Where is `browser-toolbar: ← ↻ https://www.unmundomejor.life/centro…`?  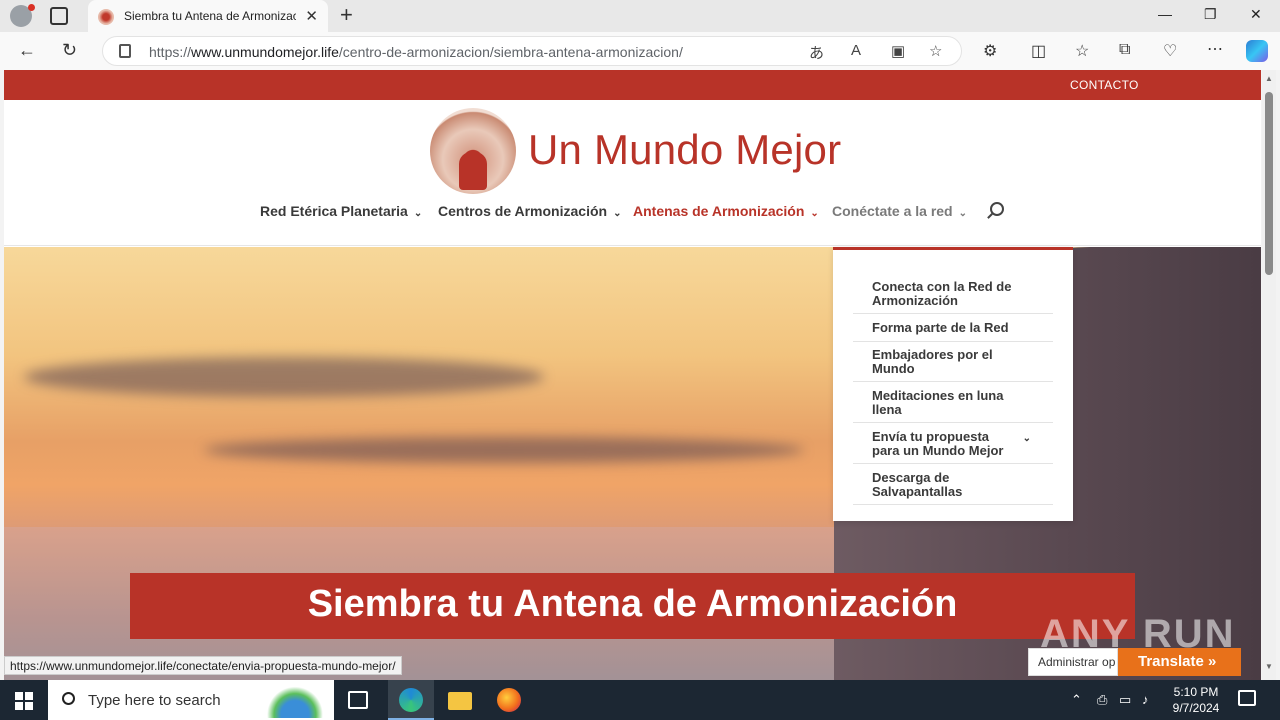
browser-toolbar: ← ↻ https://www.unmundomejor.life/centro… is located at coordinates (640, 51).